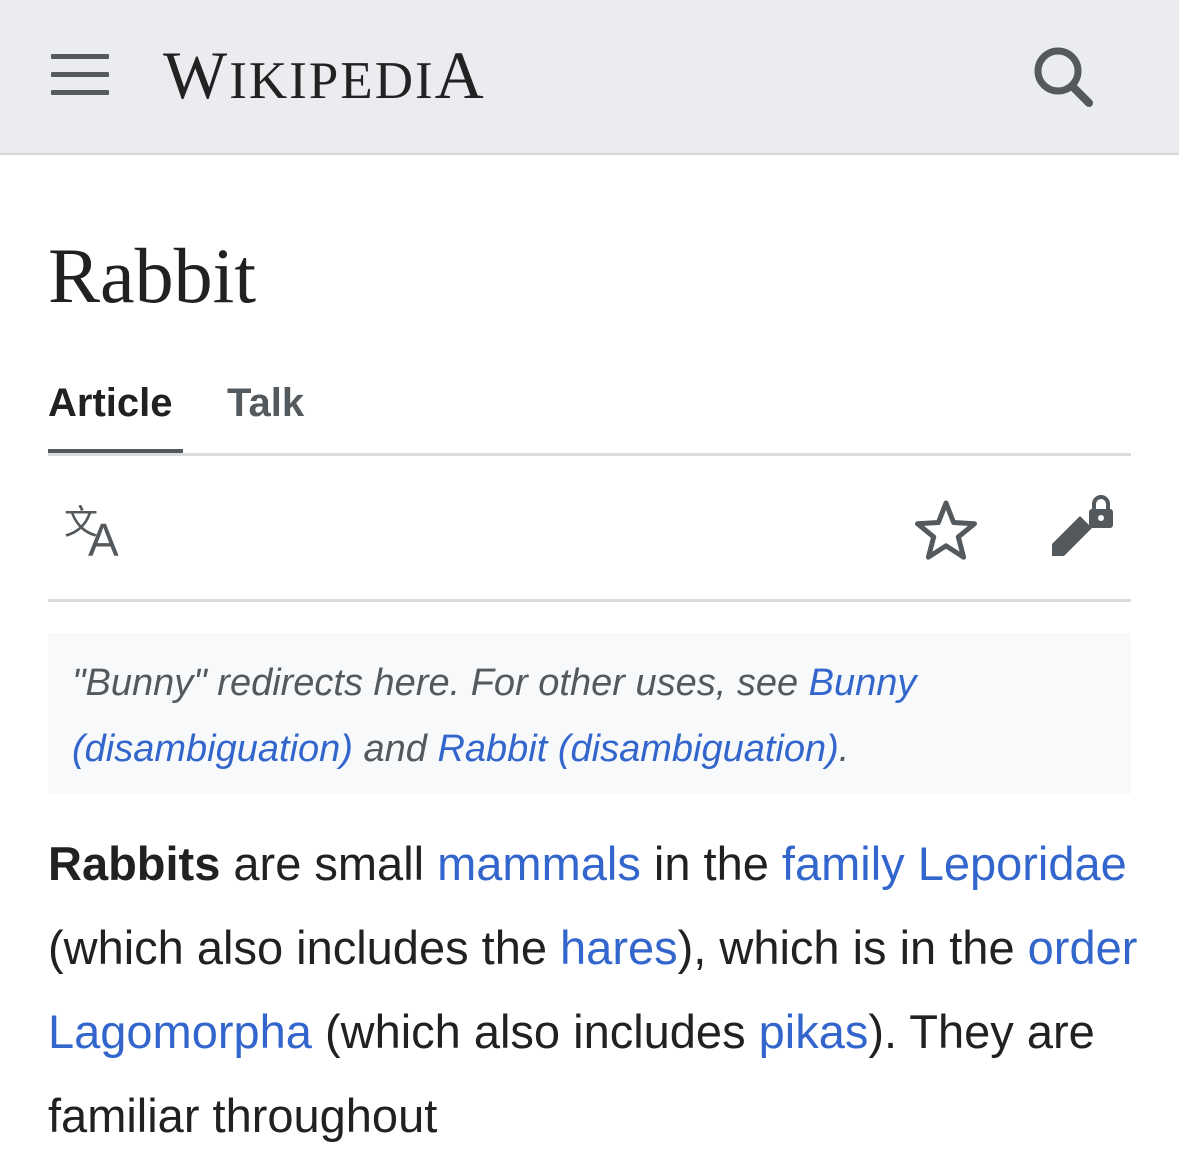 The width and height of the screenshot is (1179, 1158). What do you see at coordinates (539, 863) in the screenshot?
I see `link-mammals: mammals` at bounding box center [539, 863].